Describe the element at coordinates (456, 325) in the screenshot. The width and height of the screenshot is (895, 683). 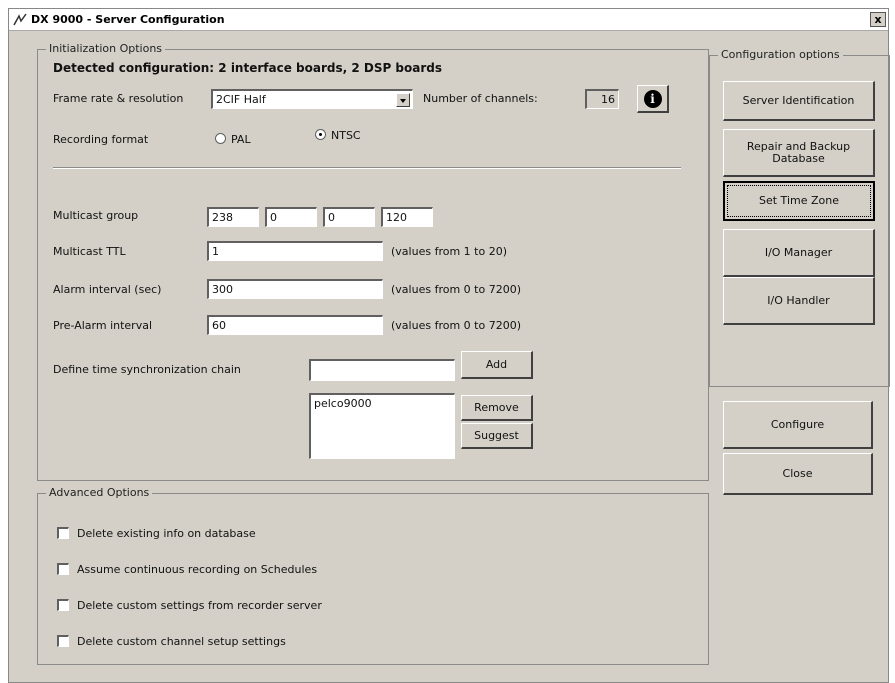
I see `prealarm-interval-hint: (values from 0 to 7200)` at that location.